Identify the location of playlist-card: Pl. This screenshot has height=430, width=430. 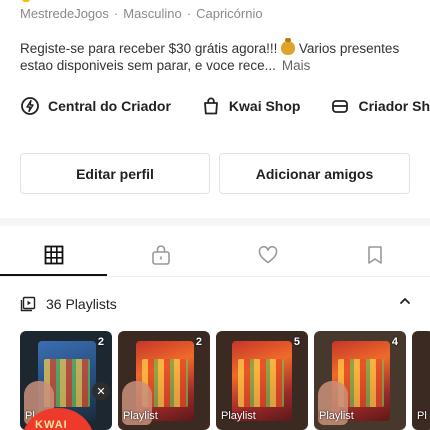
(421, 380).